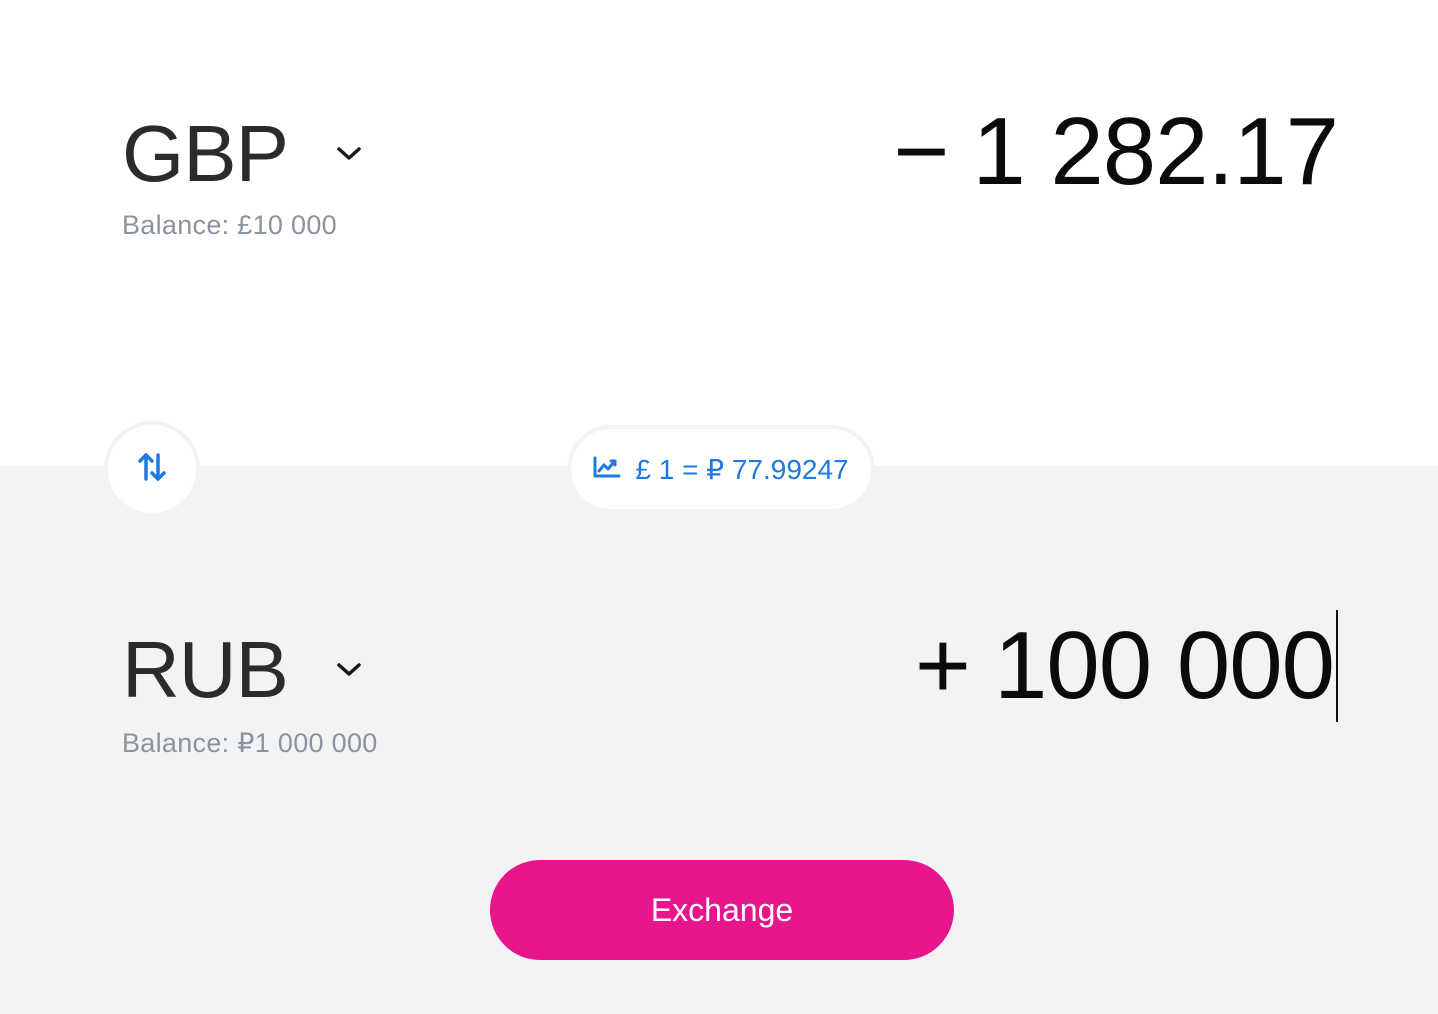 This screenshot has width=1438, height=1014. What do you see at coordinates (176, 743) in the screenshot?
I see `to-balance-label: Balance:` at bounding box center [176, 743].